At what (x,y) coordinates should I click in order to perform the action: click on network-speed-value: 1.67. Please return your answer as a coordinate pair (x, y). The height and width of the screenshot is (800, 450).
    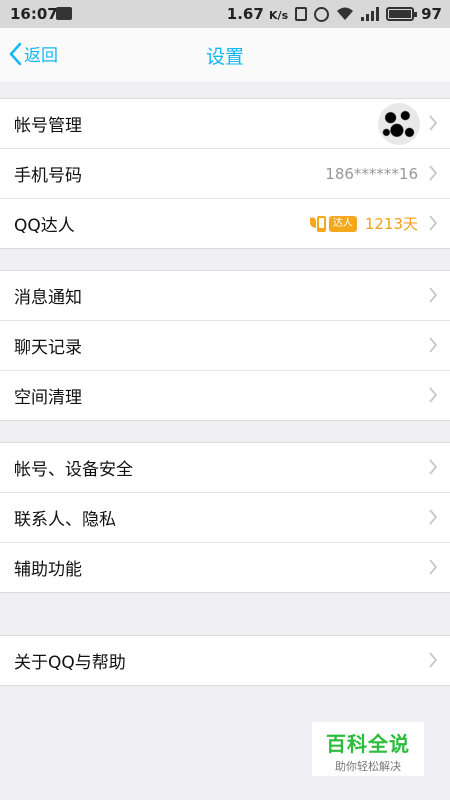
    Looking at the image, I should click on (245, 14).